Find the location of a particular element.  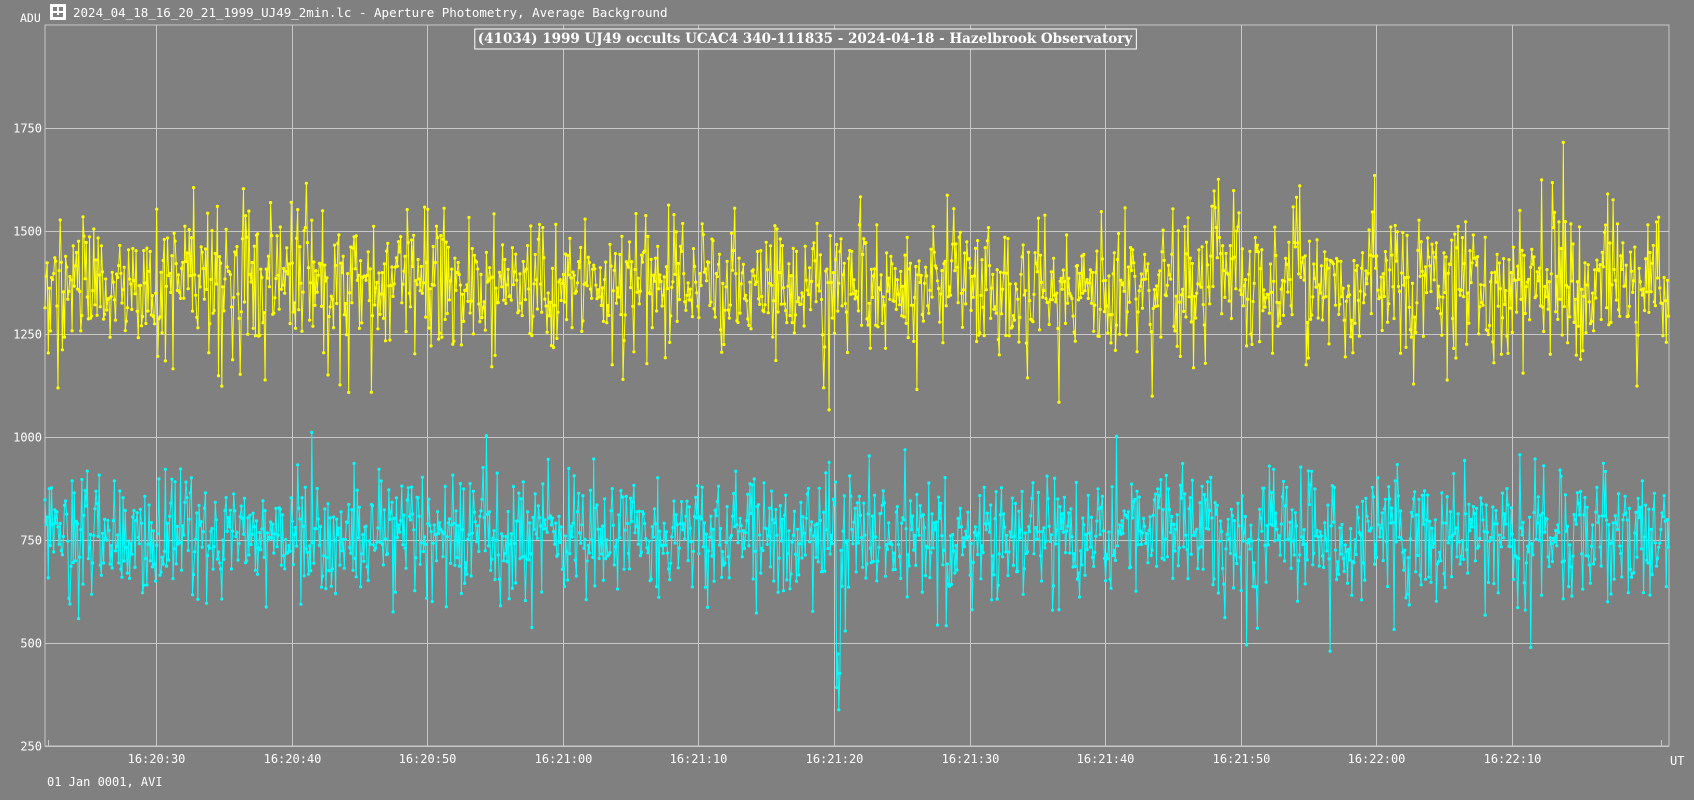

photometry-app-icon is located at coordinates (58, 12).